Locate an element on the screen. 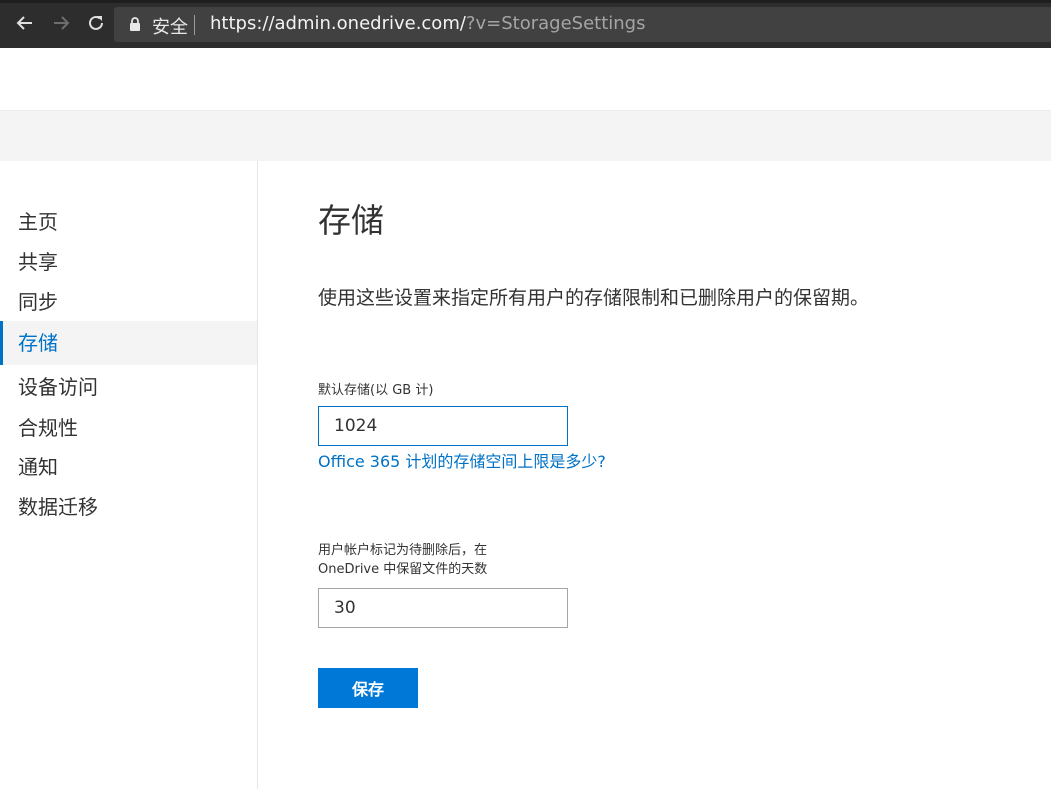  sidebar-item-home: 主页 is located at coordinates (128, 222).